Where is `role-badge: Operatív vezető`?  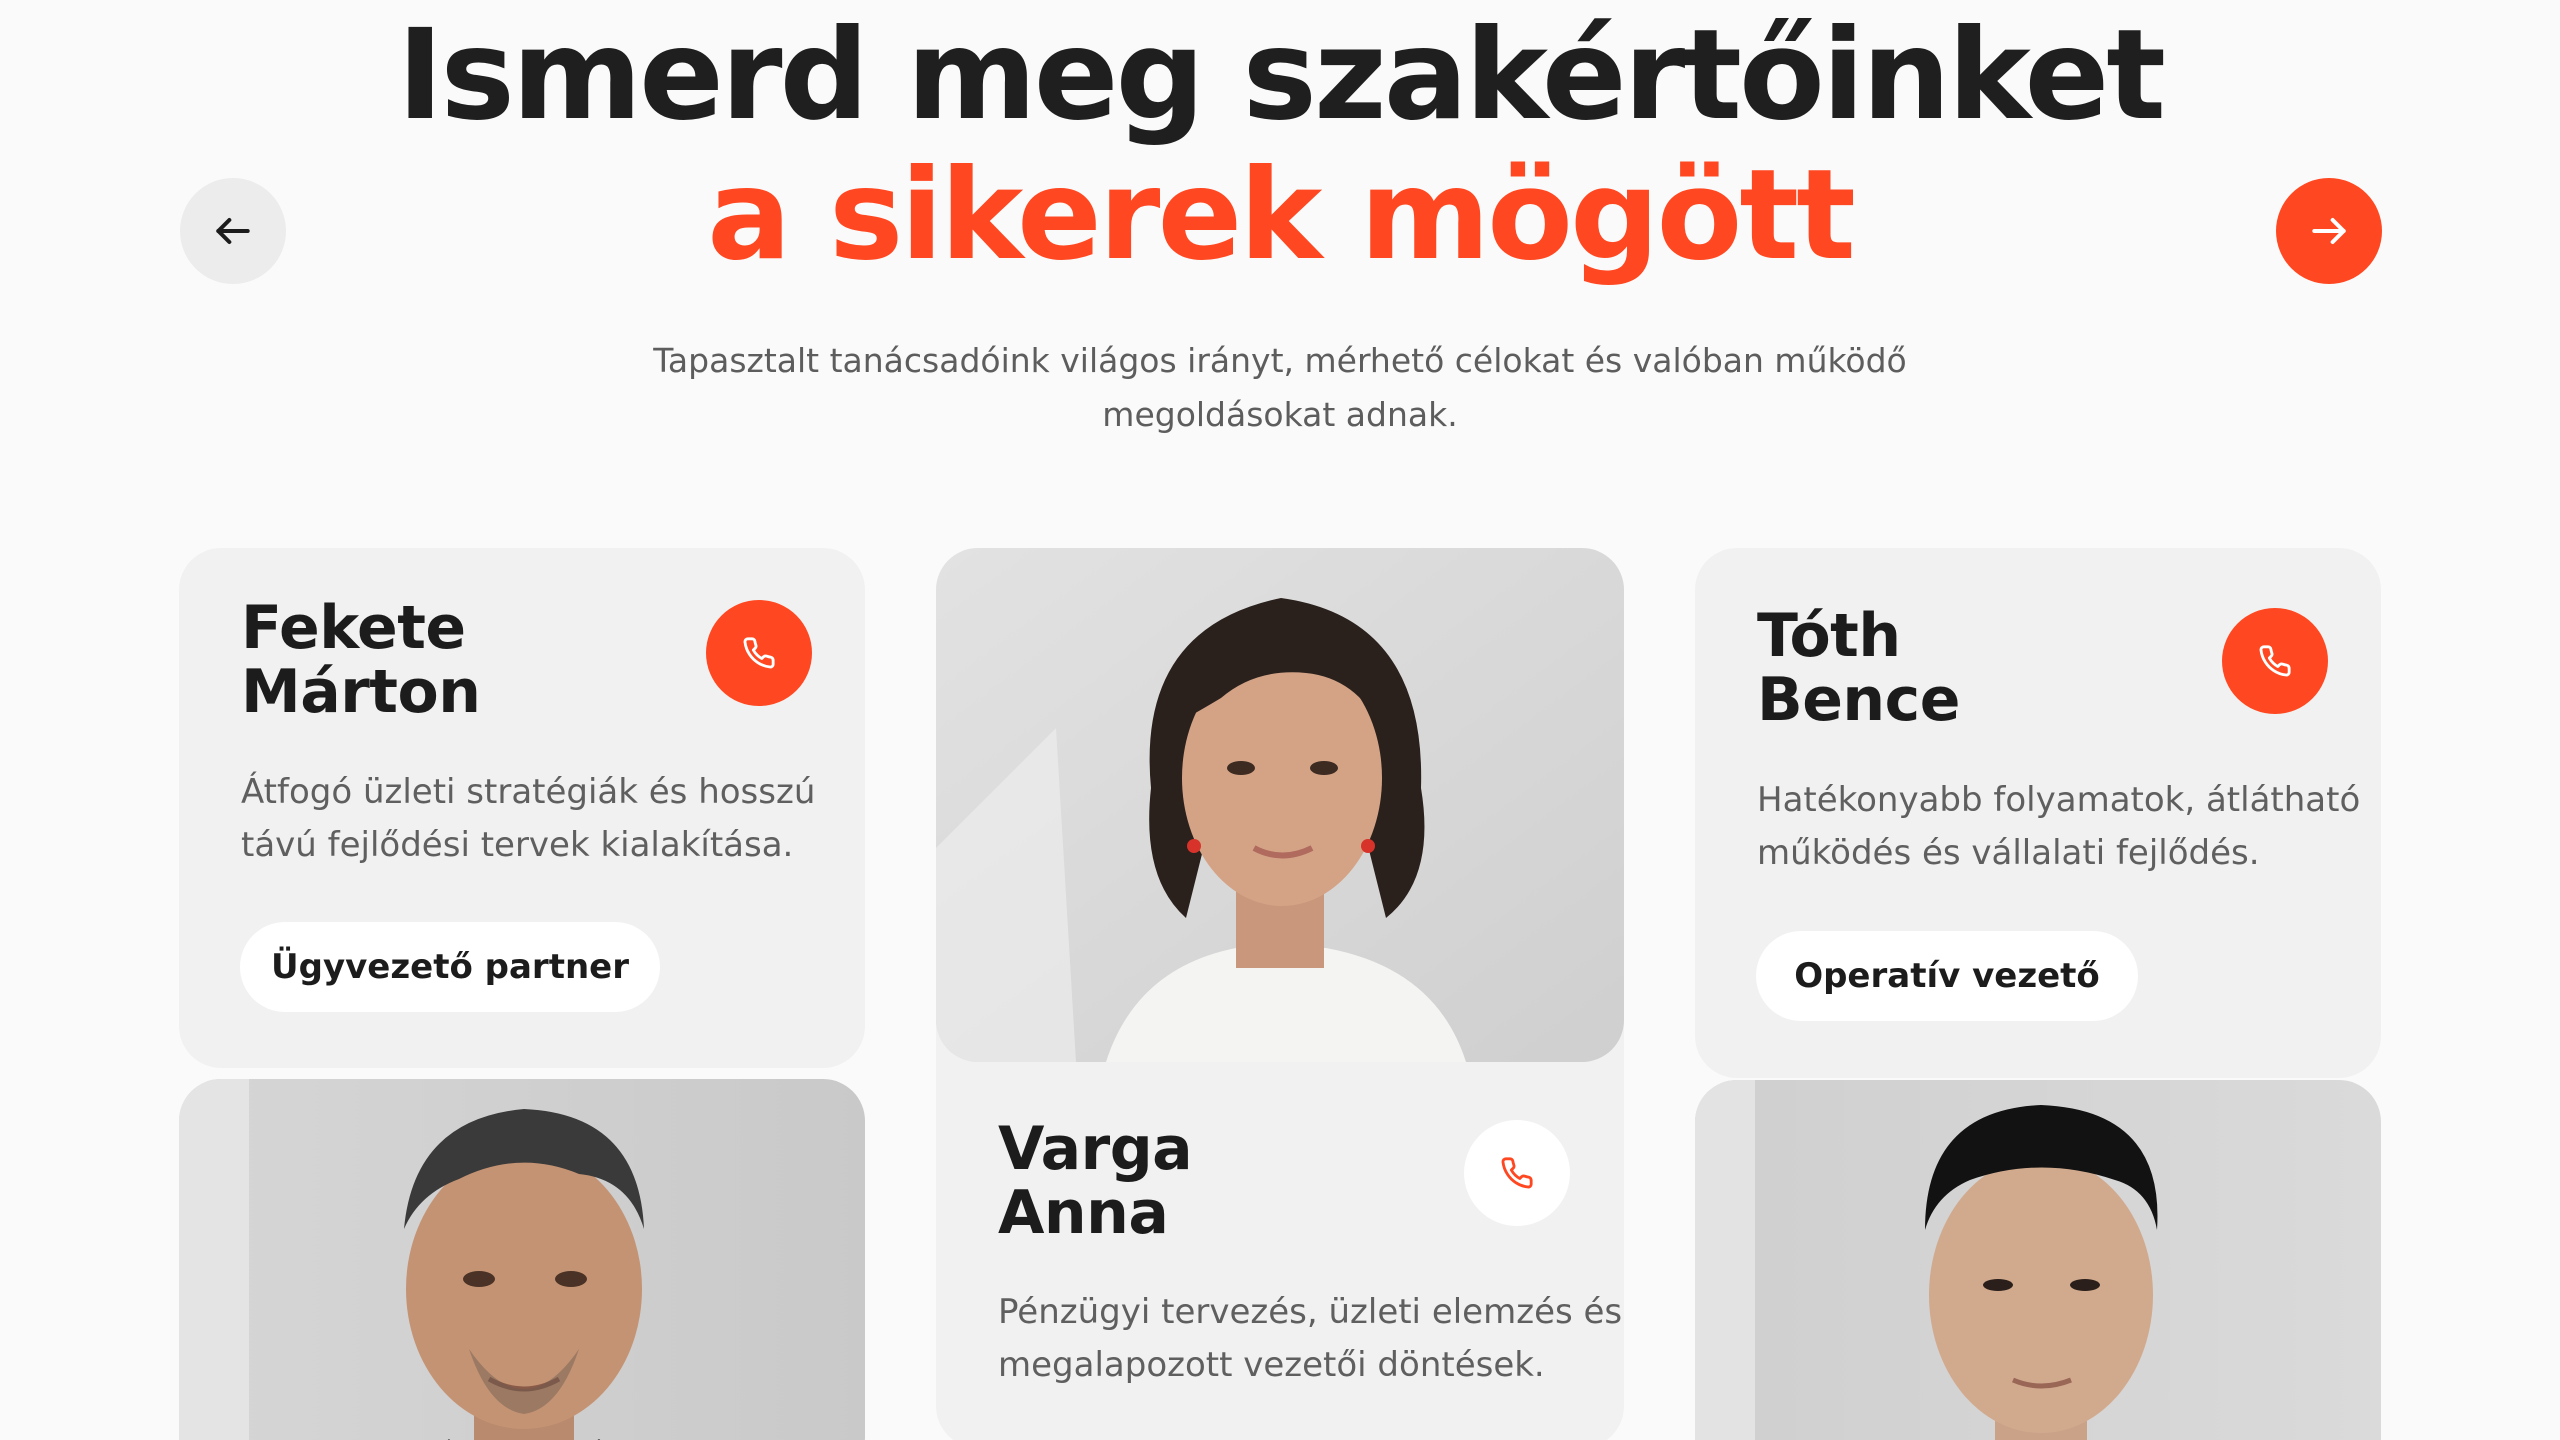 role-badge: Operatív vezető is located at coordinates (1947, 976).